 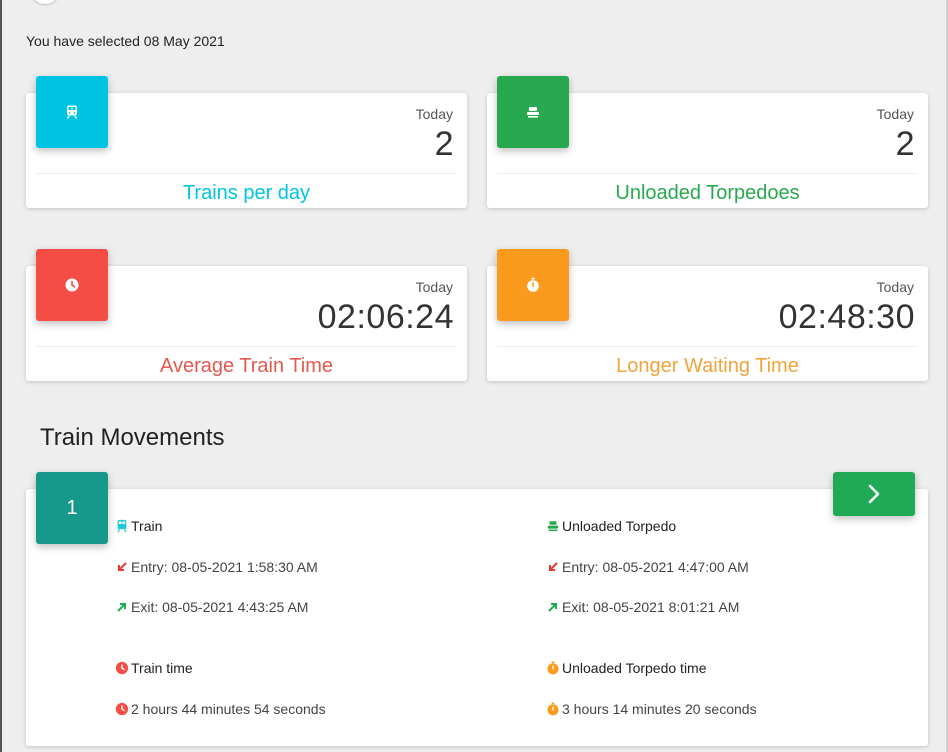 What do you see at coordinates (895, 114) in the screenshot?
I see `unloaded-caption: Today` at bounding box center [895, 114].